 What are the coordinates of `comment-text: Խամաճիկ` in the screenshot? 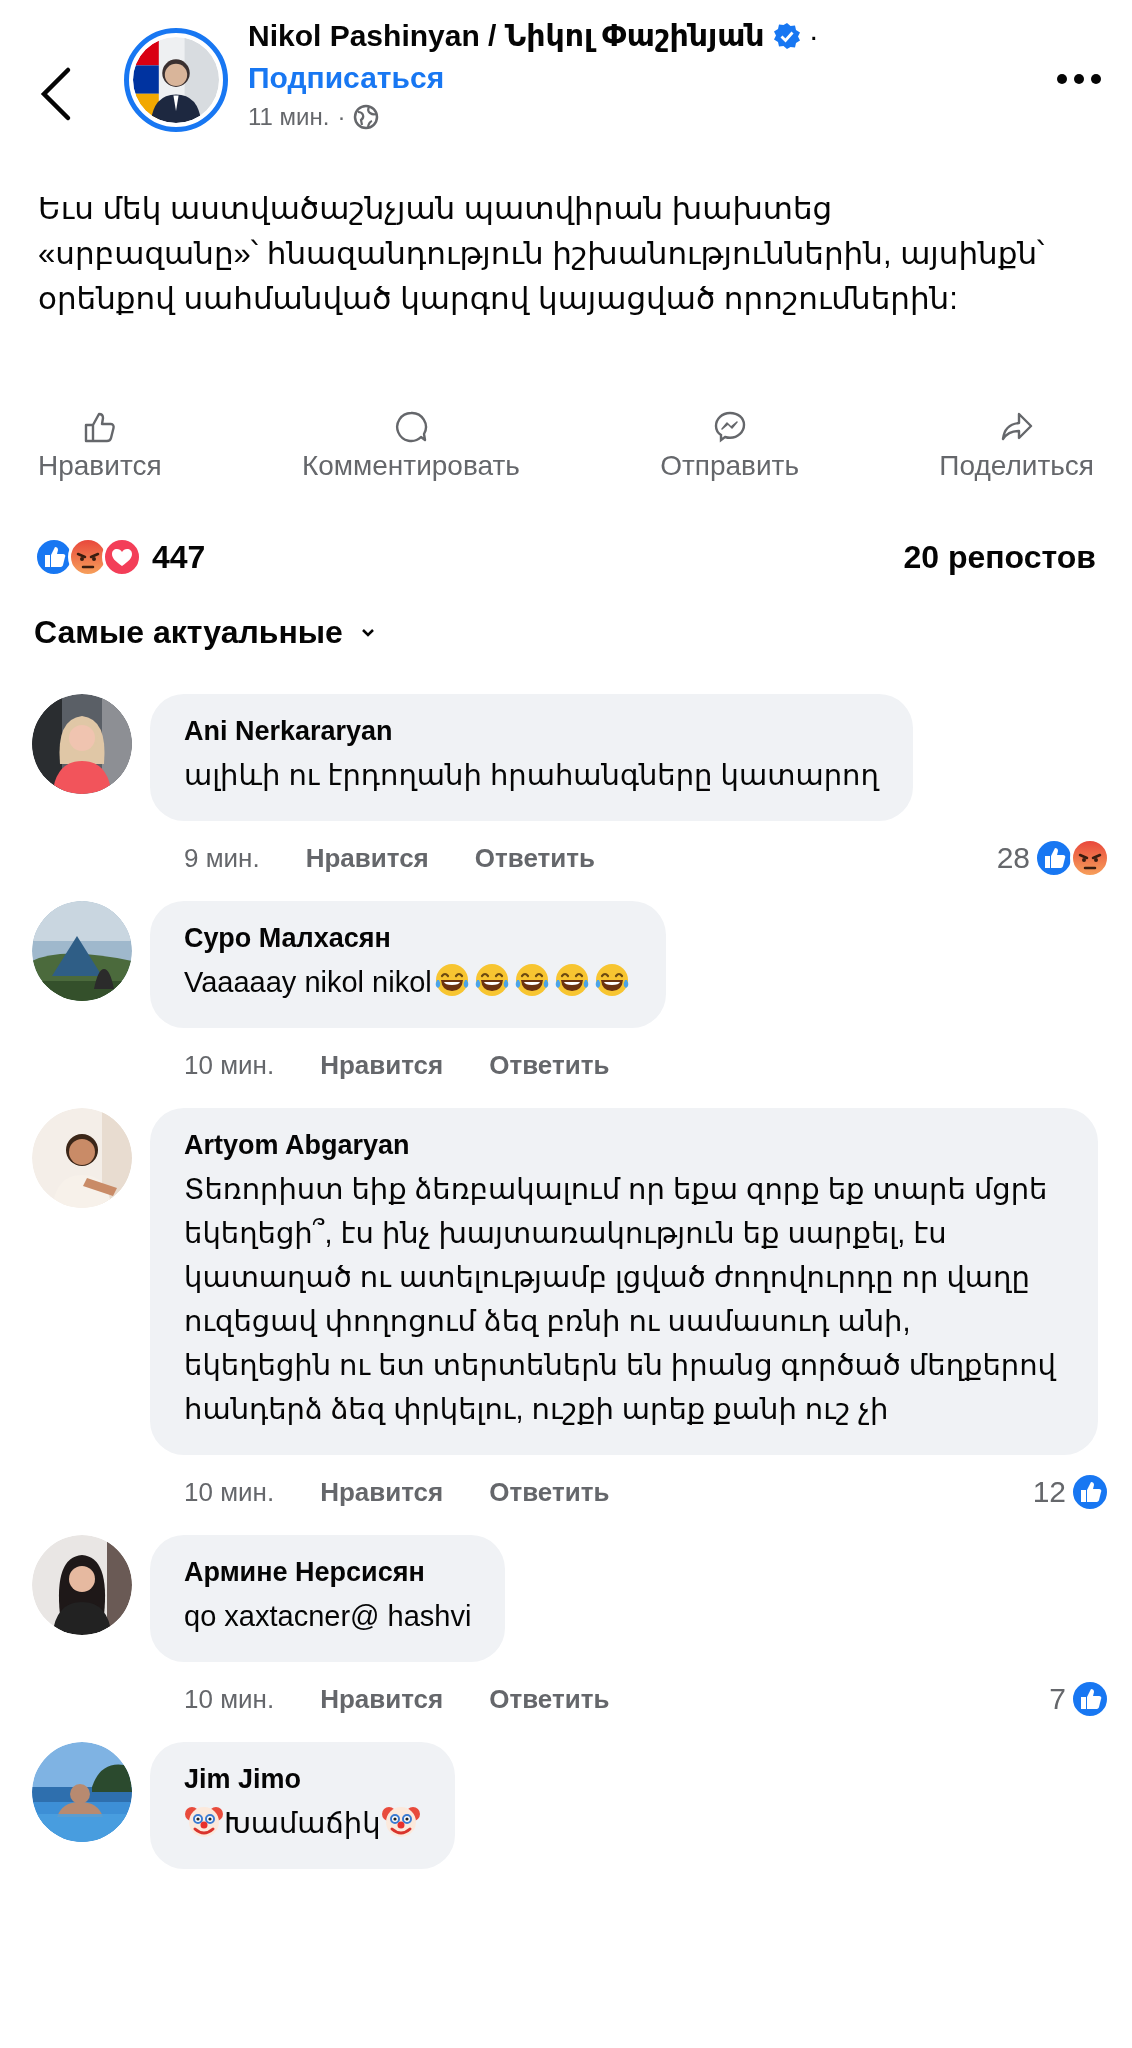 It's located at (302, 1823).